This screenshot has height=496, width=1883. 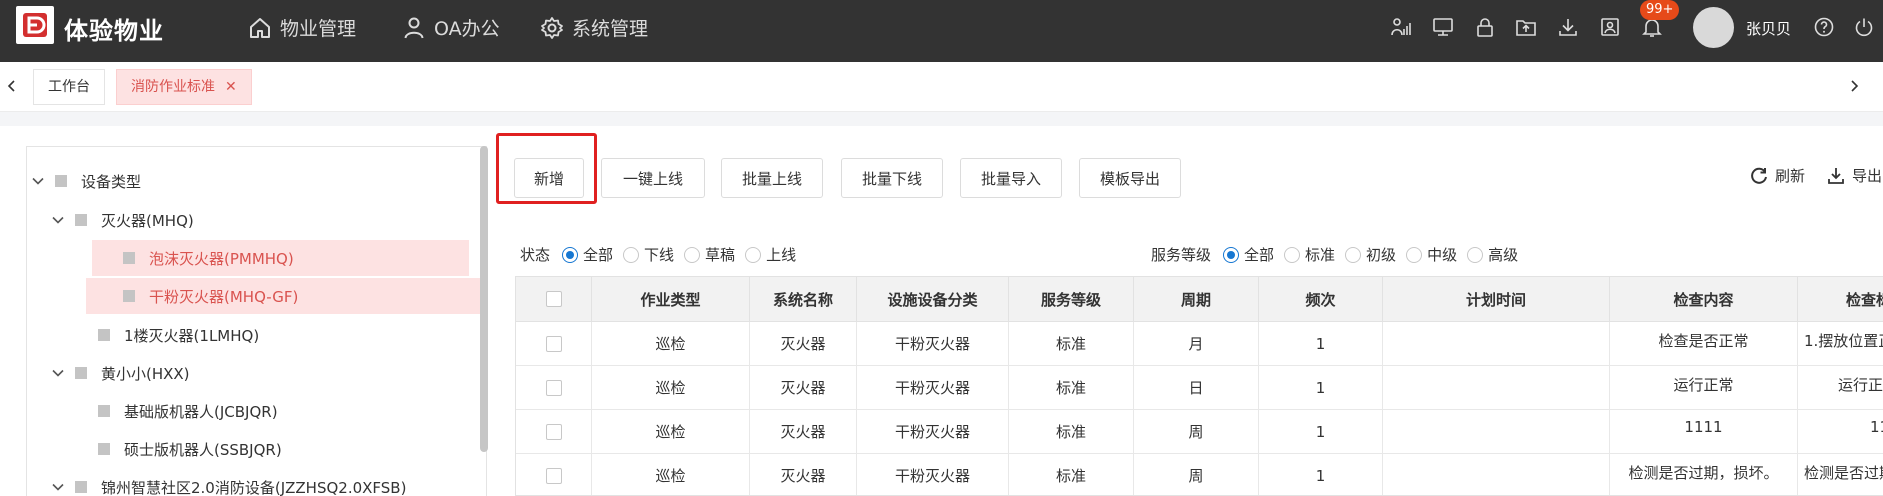 What do you see at coordinates (256, 220) in the screenshot?
I see `tree-node-mhq: 灭火器(MHQ)` at bounding box center [256, 220].